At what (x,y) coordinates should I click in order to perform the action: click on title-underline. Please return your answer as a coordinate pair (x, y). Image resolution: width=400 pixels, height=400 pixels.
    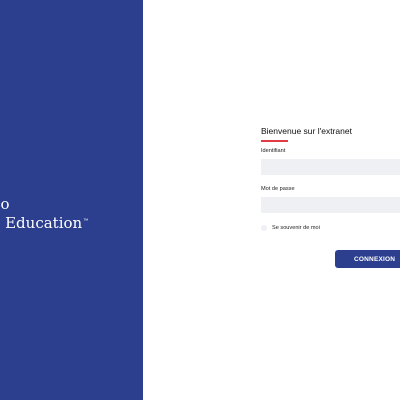
    Looking at the image, I should click on (274, 141).